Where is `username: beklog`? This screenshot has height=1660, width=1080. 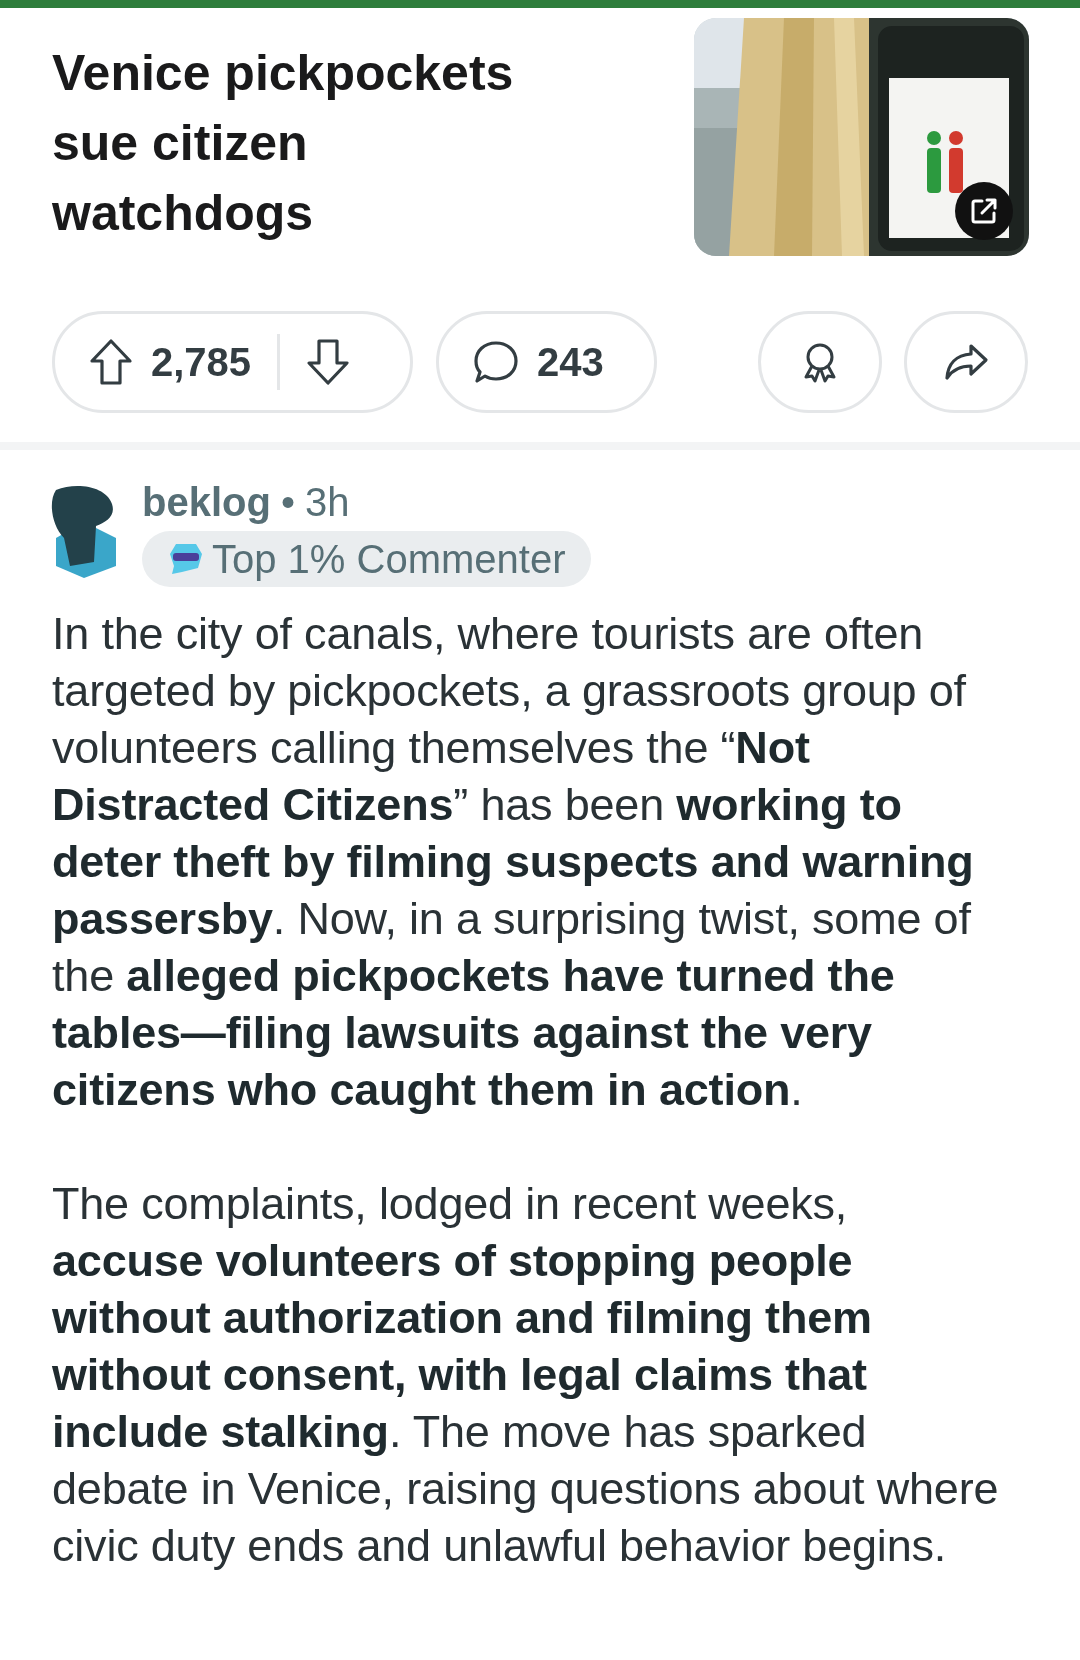
username: beklog is located at coordinates (206, 502).